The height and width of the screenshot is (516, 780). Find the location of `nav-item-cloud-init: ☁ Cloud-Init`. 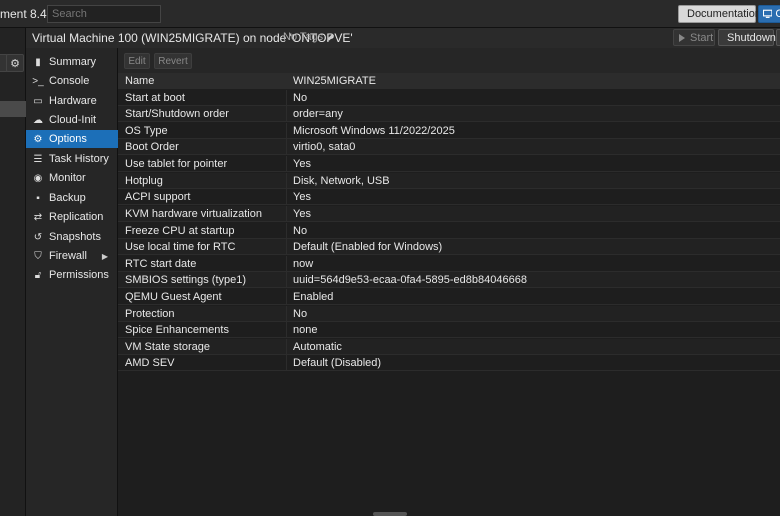

nav-item-cloud-init: ☁ Cloud-Init is located at coordinates (72, 120).